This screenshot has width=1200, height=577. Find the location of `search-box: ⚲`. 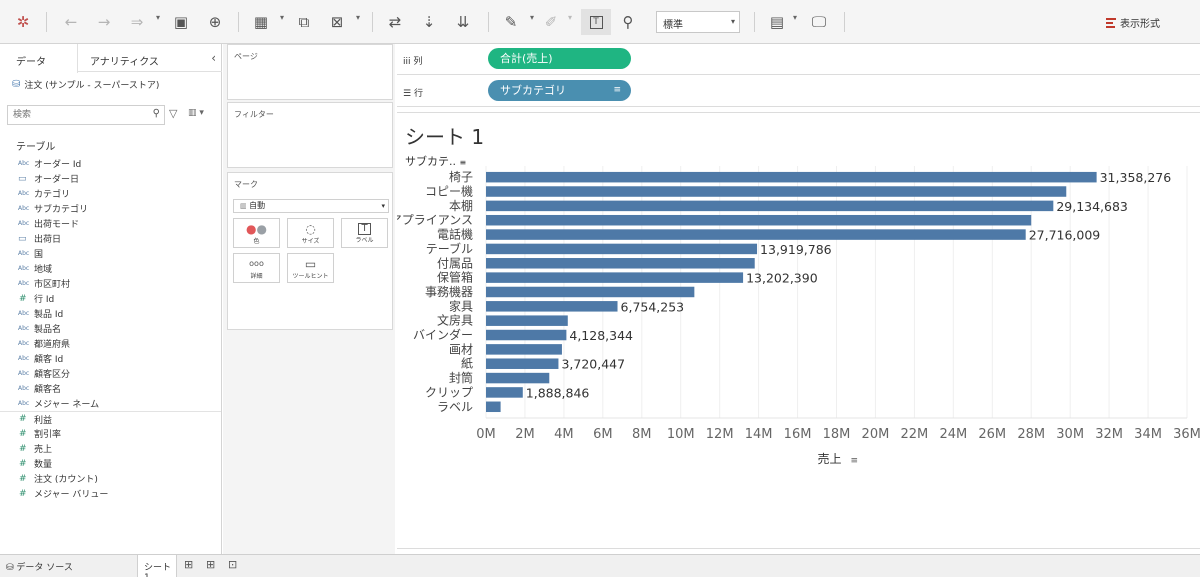

search-box: ⚲ is located at coordinates (86, 115).